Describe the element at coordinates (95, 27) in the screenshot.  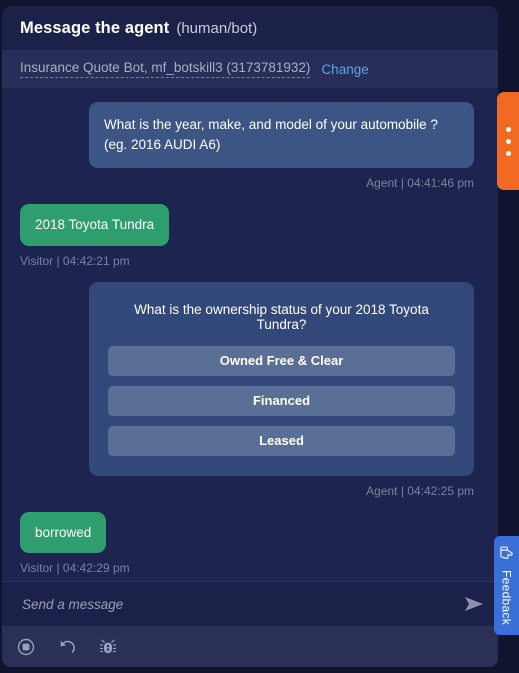
I see `page-title: Message the agent` at that location.